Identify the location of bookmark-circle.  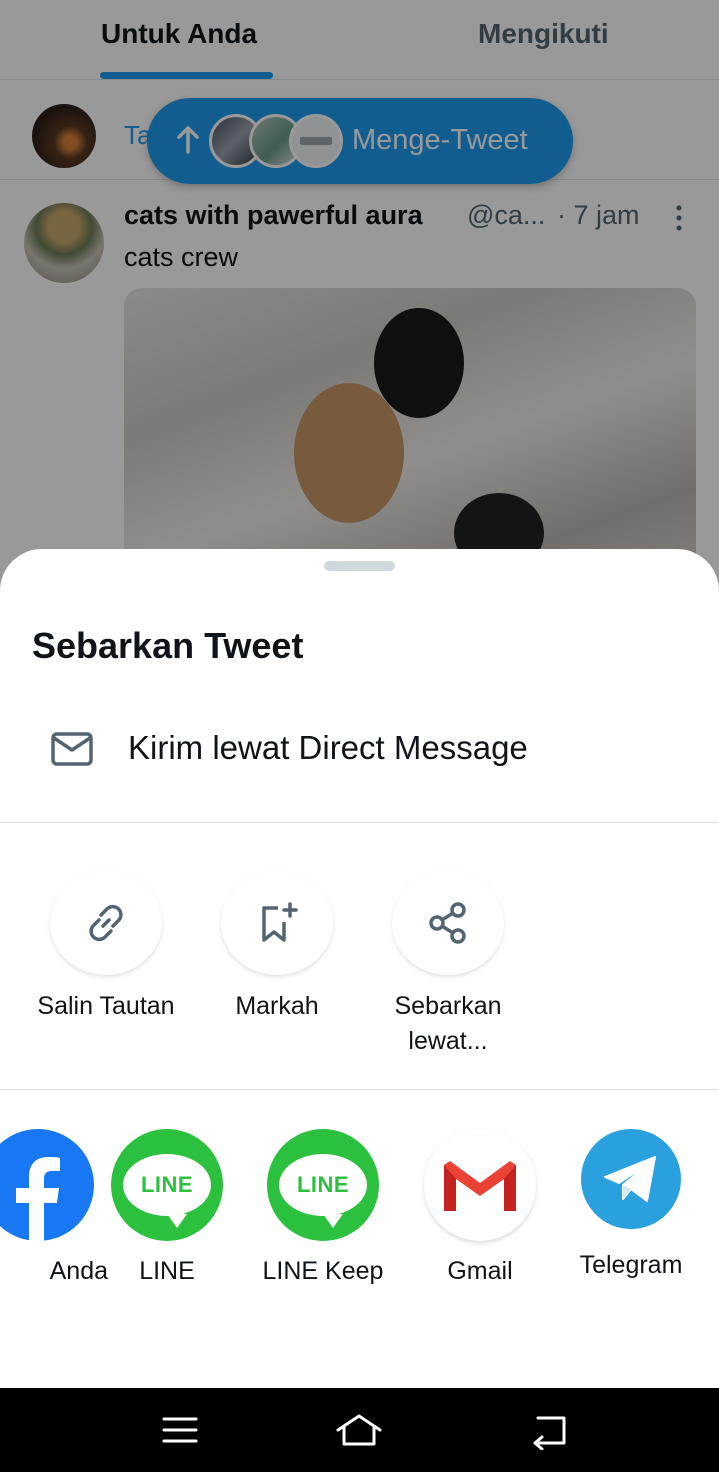
(277, 923).